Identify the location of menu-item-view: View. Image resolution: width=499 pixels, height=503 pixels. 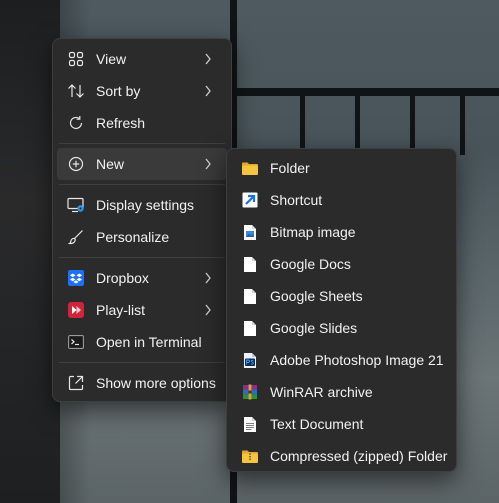
(142, 59).